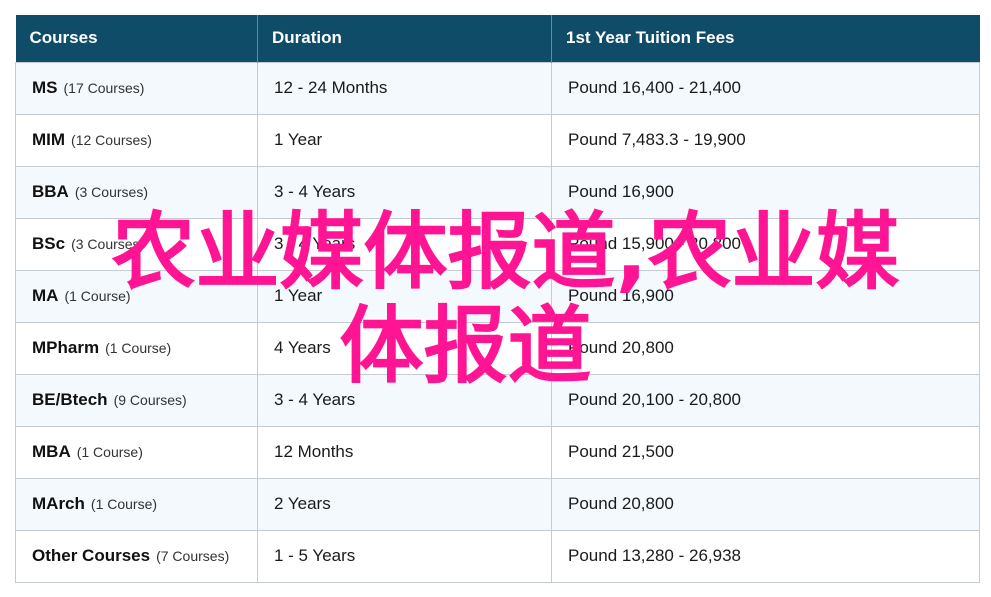 Image resolution: width=991 pixels, height=597 pixels. Describe the element at coordinates (91, 555) in the screenshot. I see `course-name: Other Courses` at that location.